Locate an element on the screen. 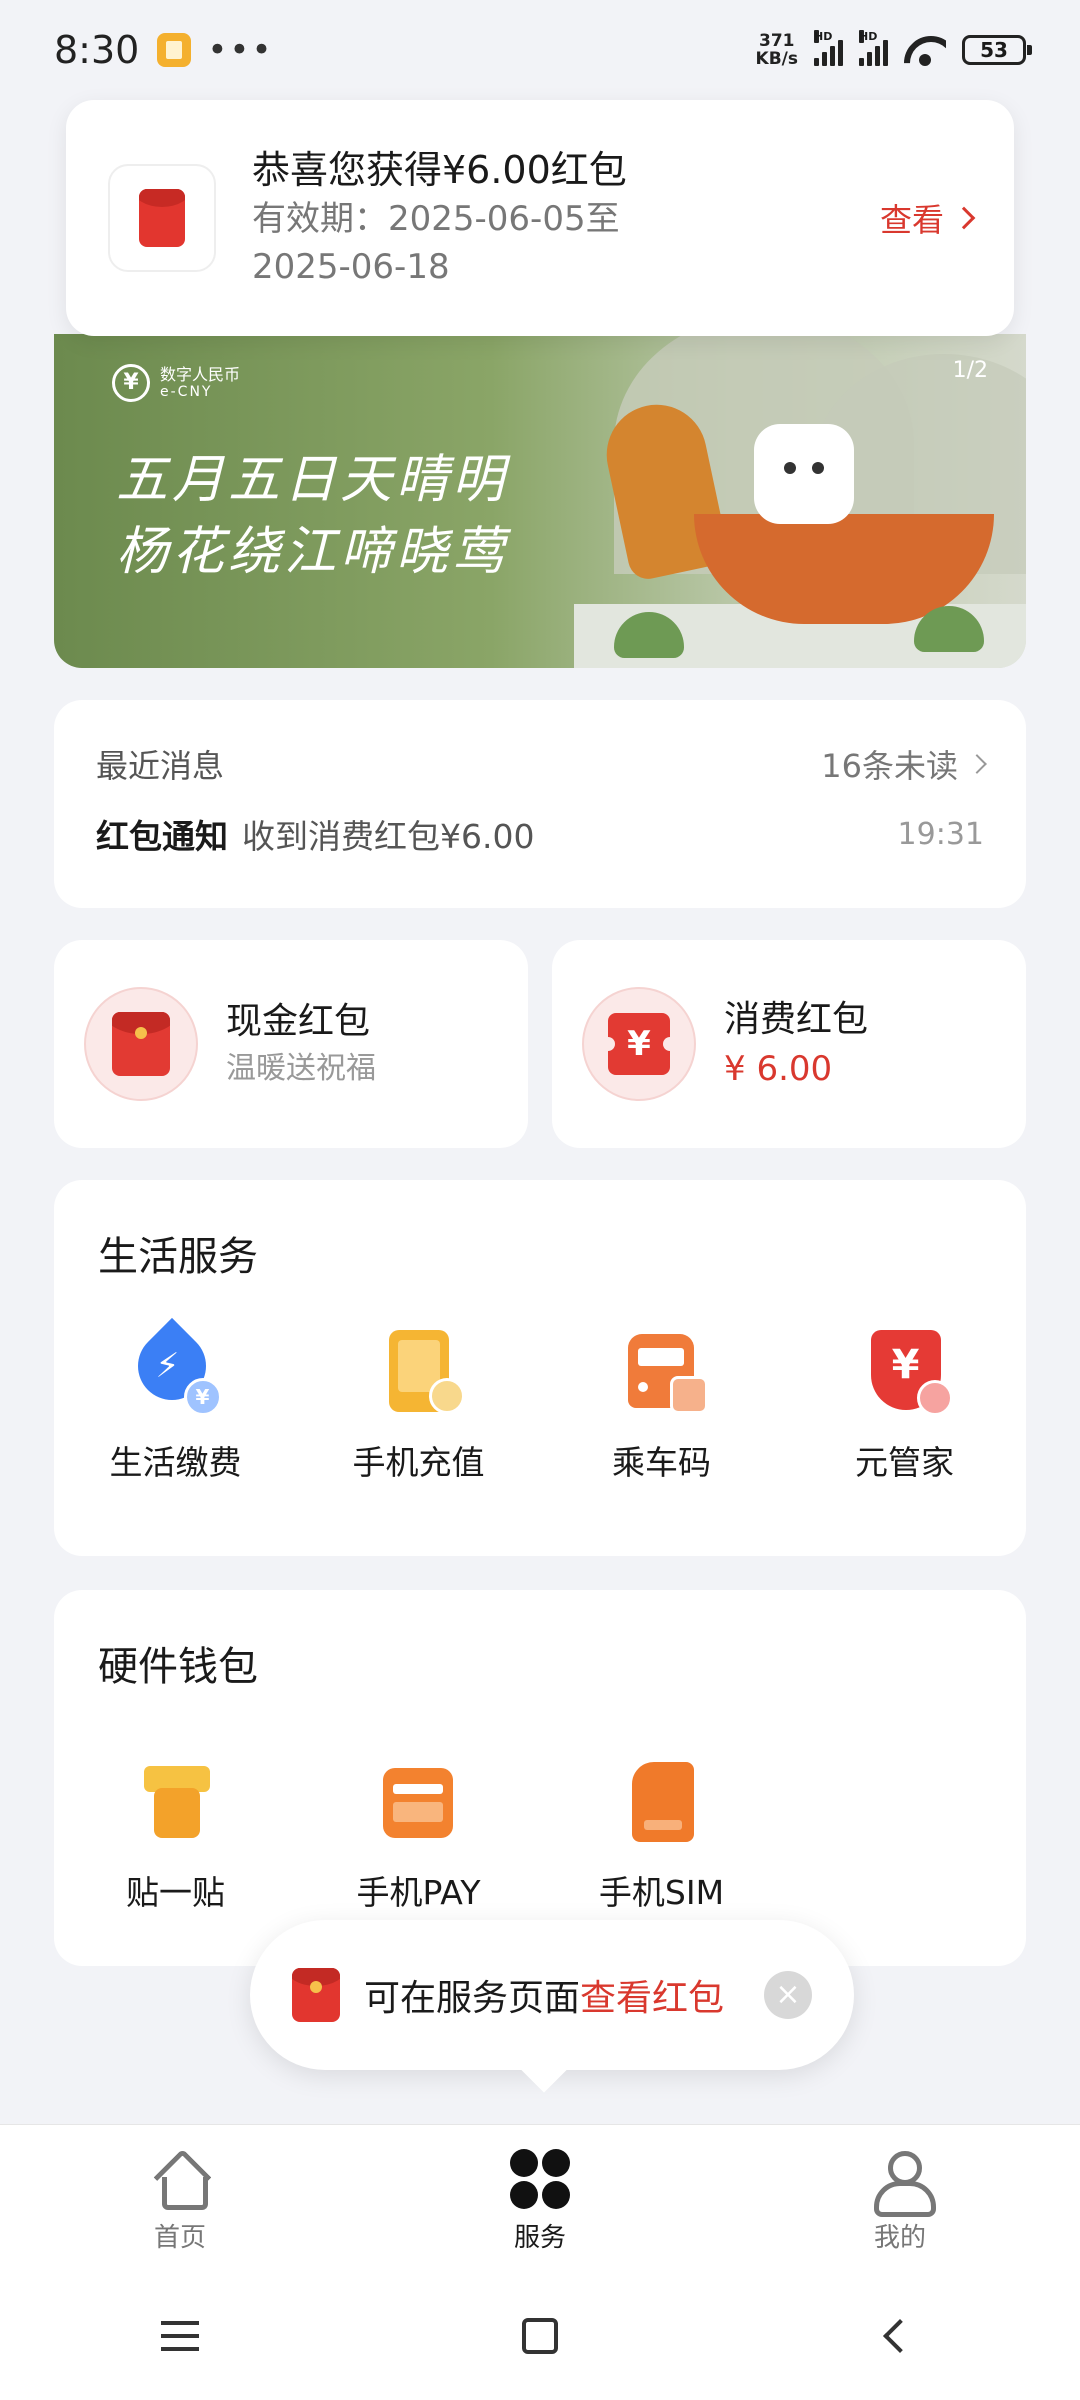 This screenshot has width=1080, height=2400. tab-label: 首页 is located at coordinates (179, 2238).